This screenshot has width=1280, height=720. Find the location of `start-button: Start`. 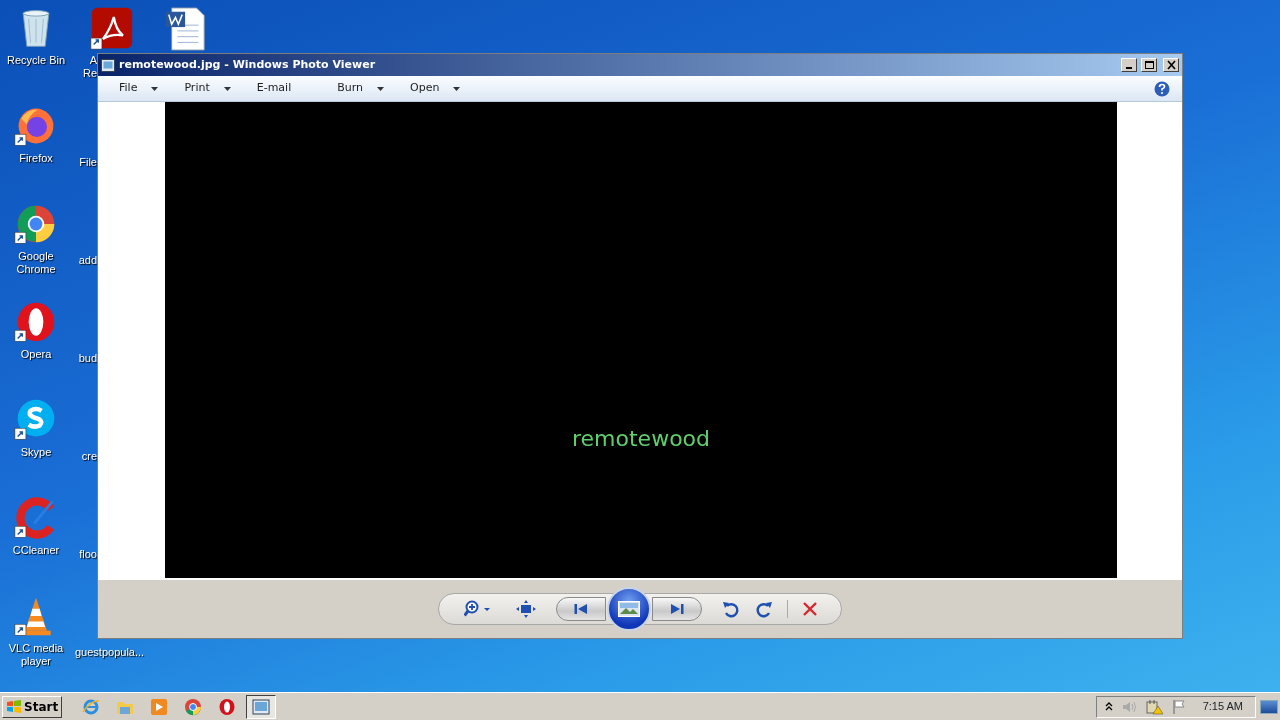

start-button: Start is located at coordinates (32, 706).